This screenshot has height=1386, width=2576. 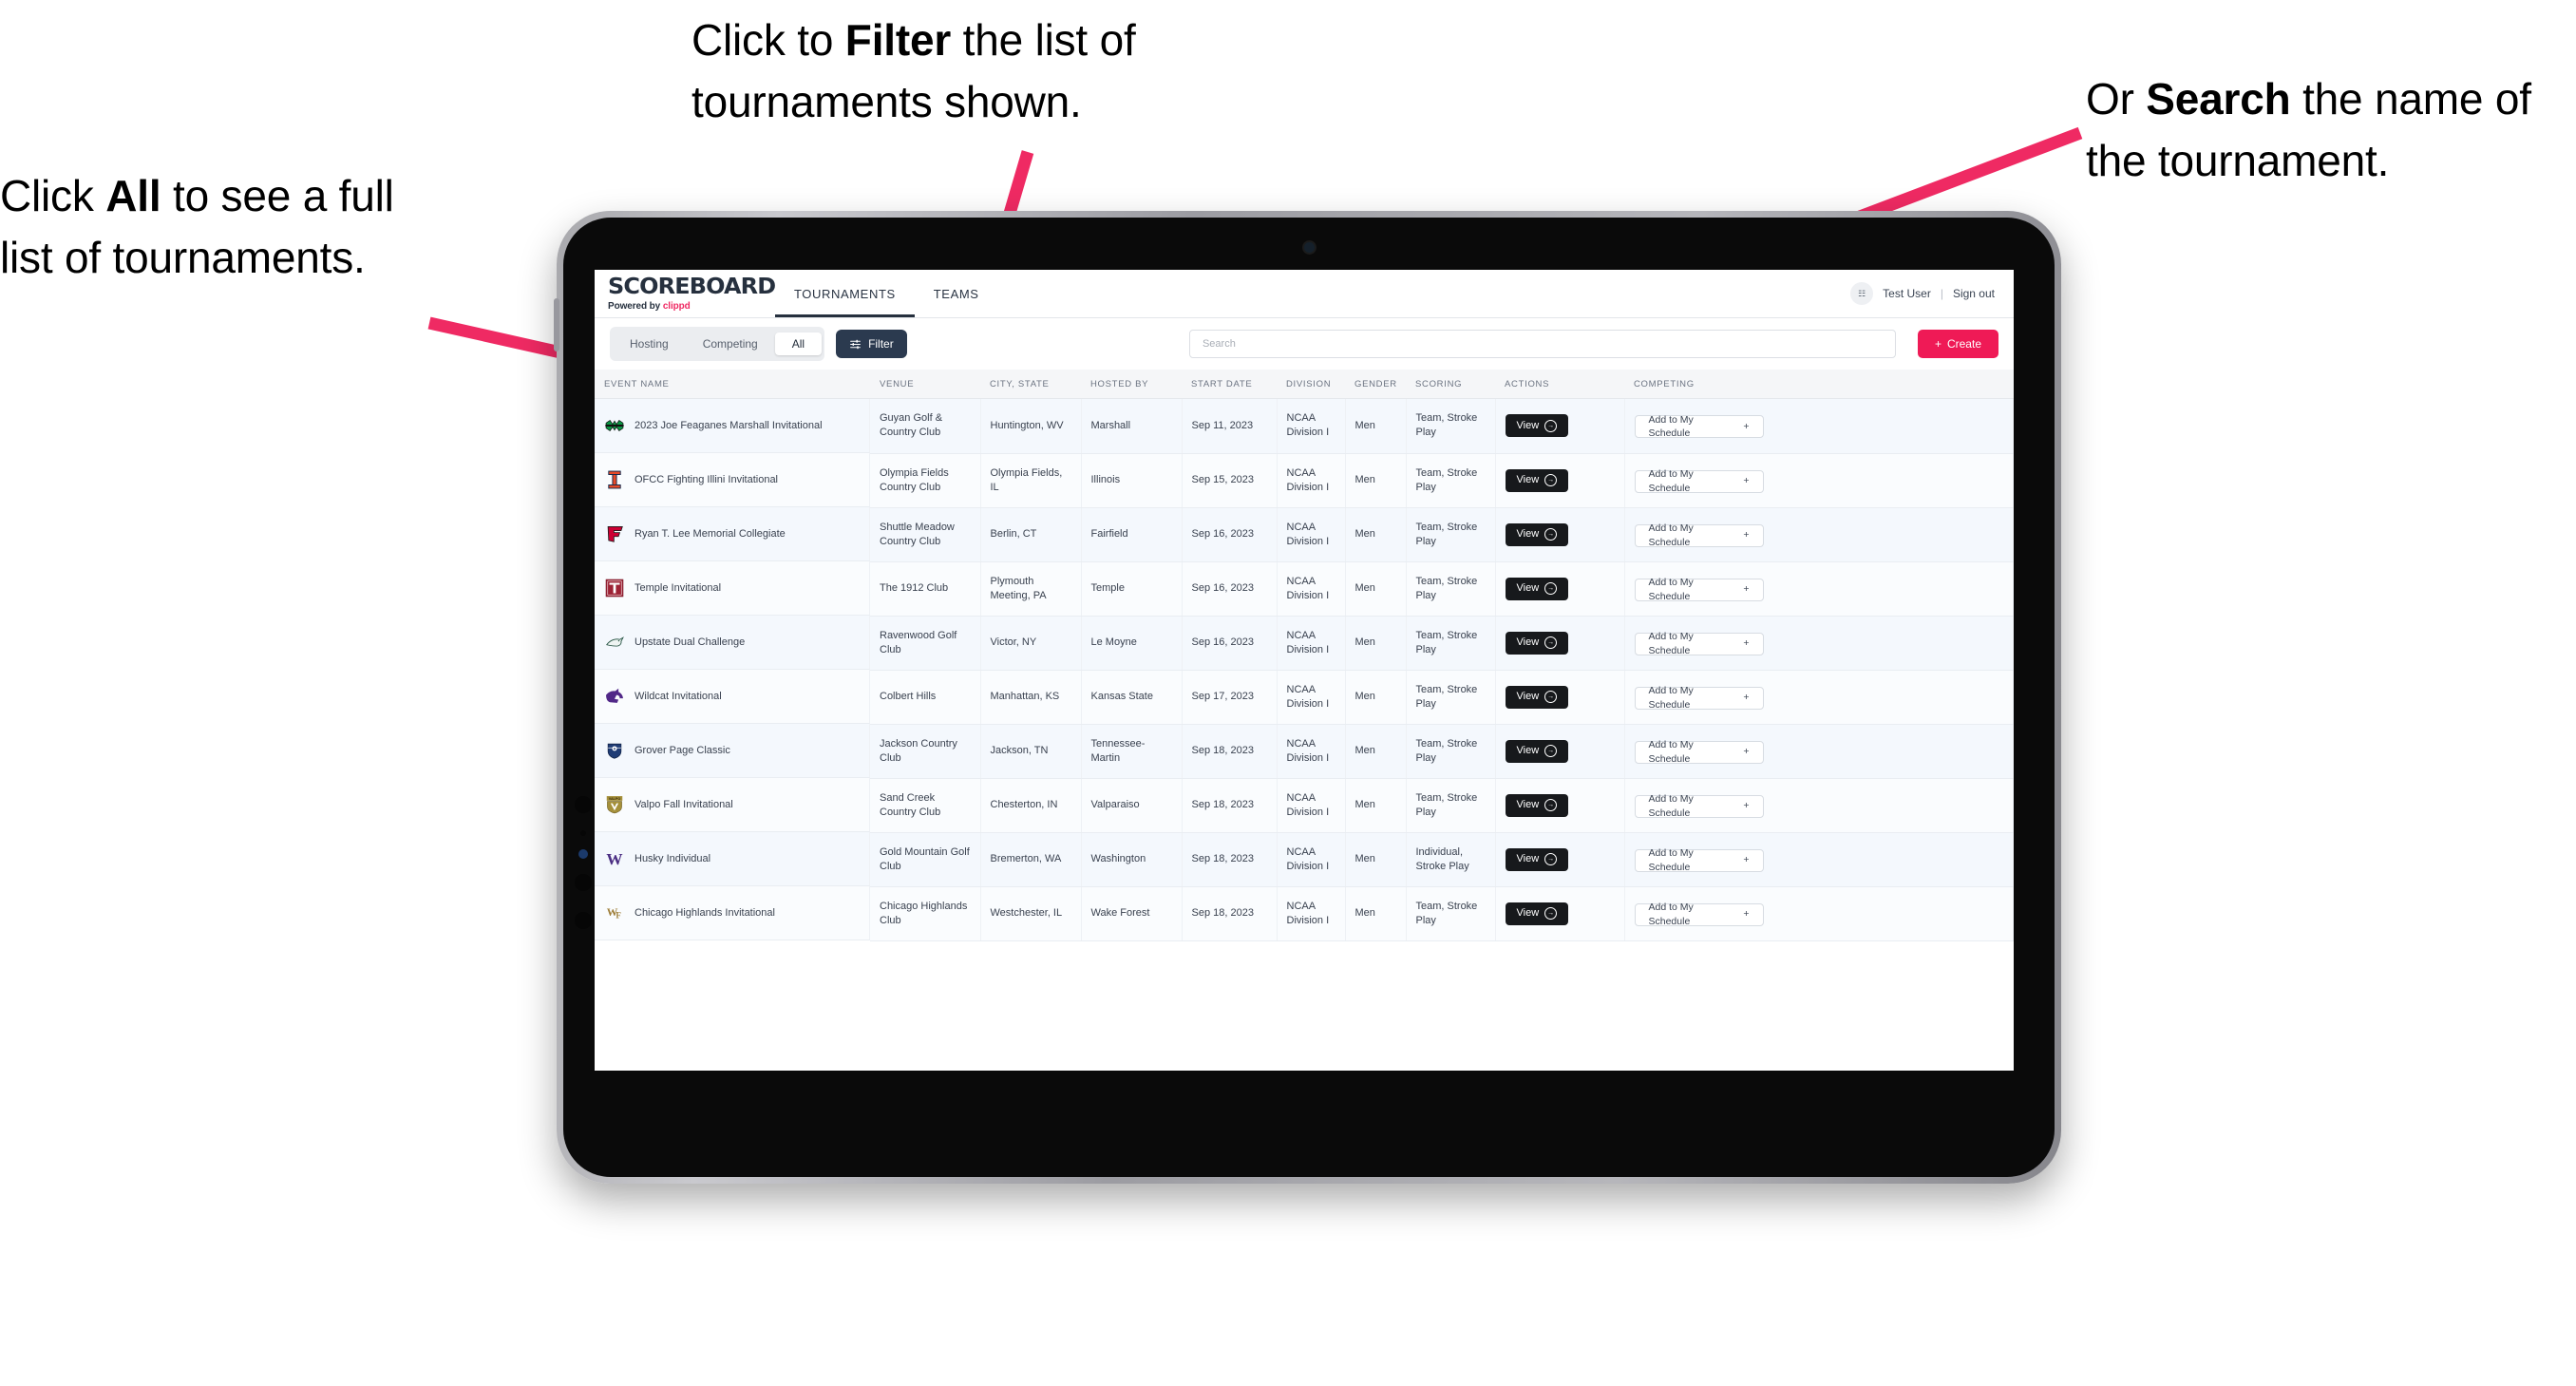 I want to click on search-box, so click(x=1542, y=344).